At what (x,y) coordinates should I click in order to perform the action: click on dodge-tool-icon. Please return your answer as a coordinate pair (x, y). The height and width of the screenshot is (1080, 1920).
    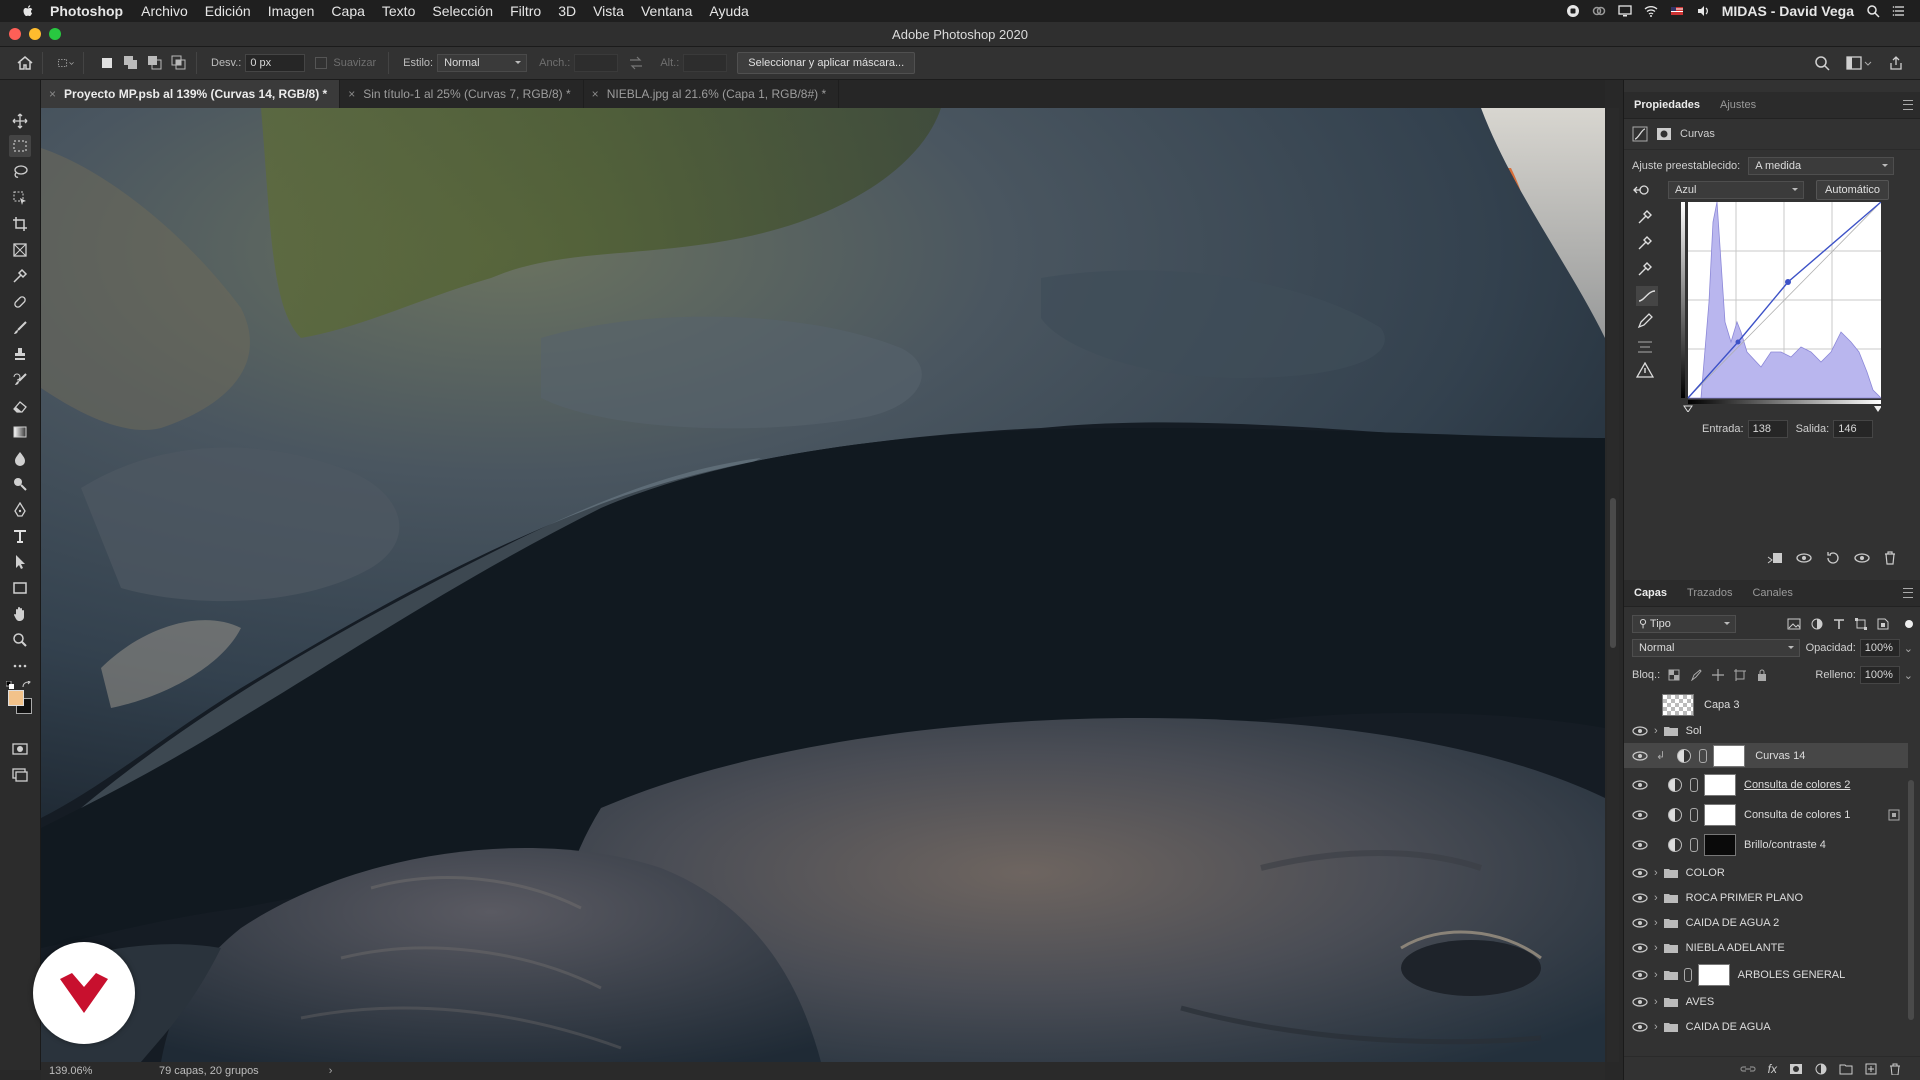
    Looking at the image, I should click on (20, 484).